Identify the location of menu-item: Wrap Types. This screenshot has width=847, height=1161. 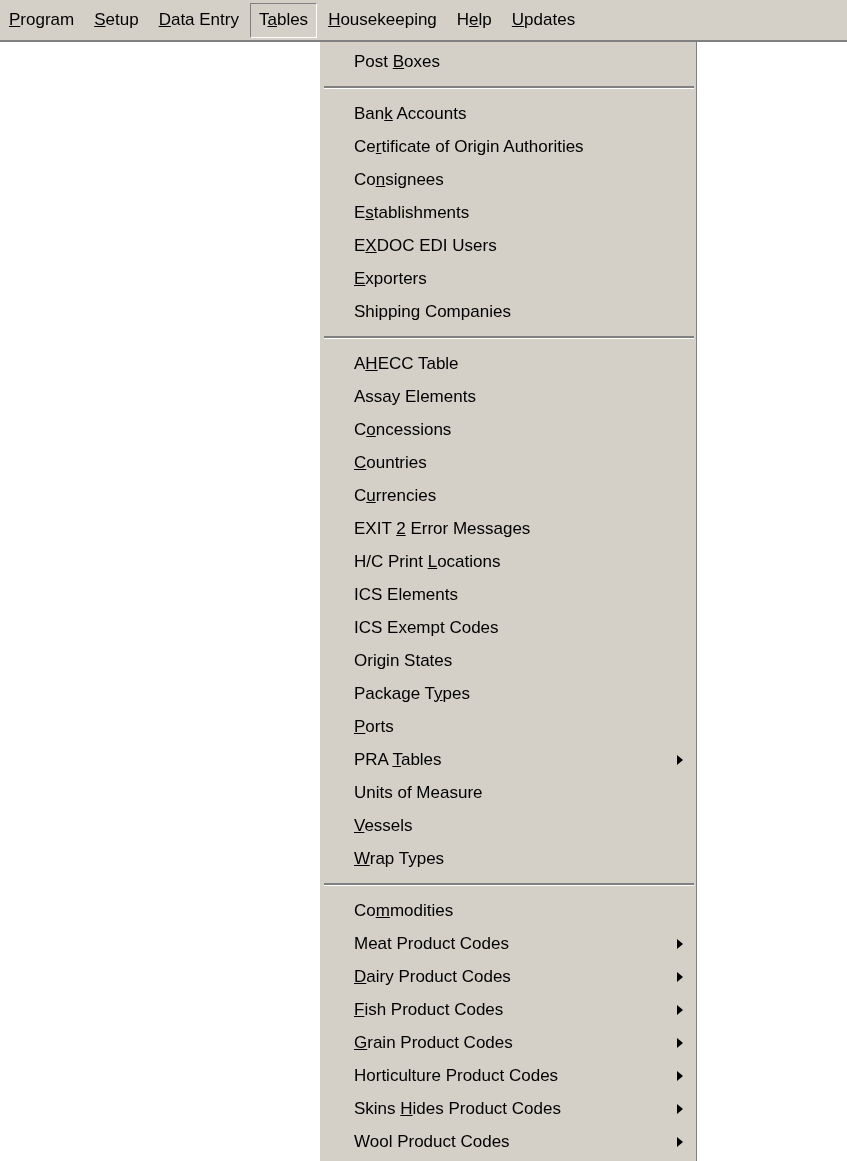
(508, 858).